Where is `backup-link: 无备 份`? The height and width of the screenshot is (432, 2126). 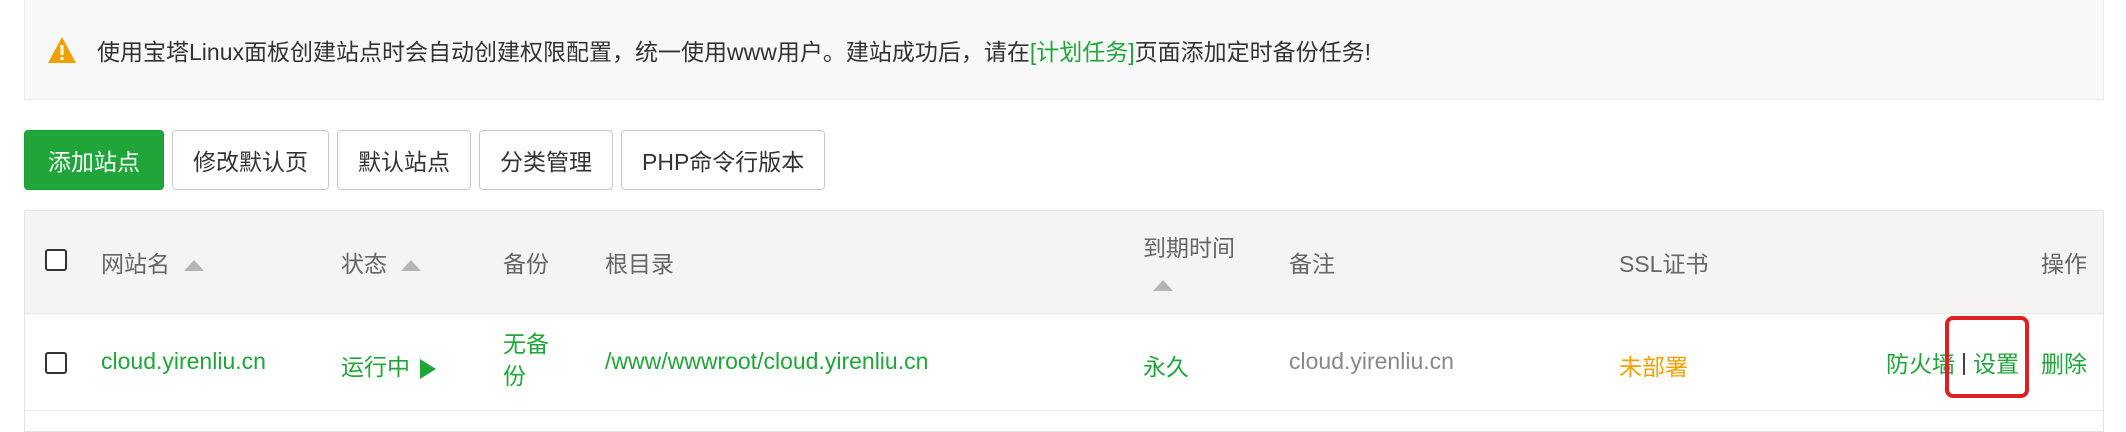 backup-link: 无备 份 is located at coordinates (526, 360).